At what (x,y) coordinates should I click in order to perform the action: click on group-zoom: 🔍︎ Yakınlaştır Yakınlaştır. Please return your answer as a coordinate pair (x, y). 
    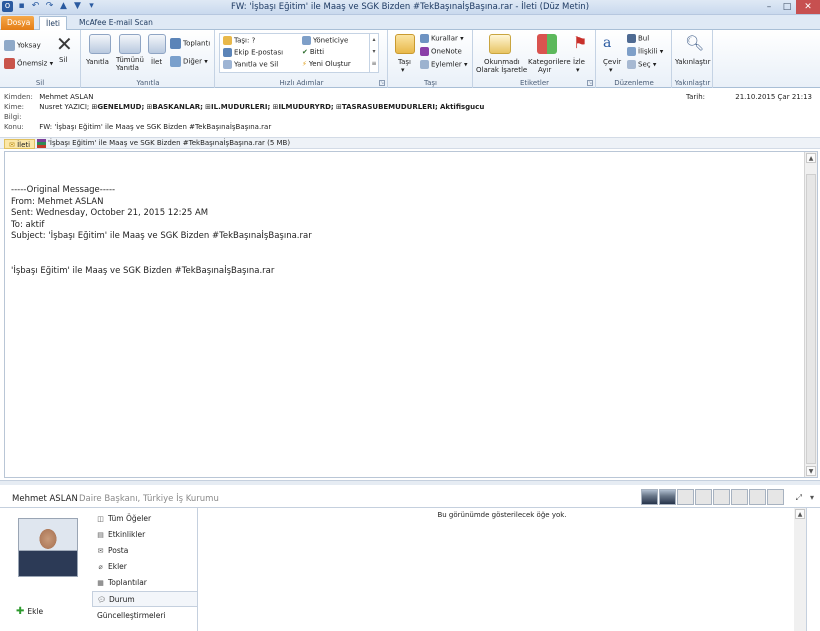
    Looking at the image, I should click on (693, 59).